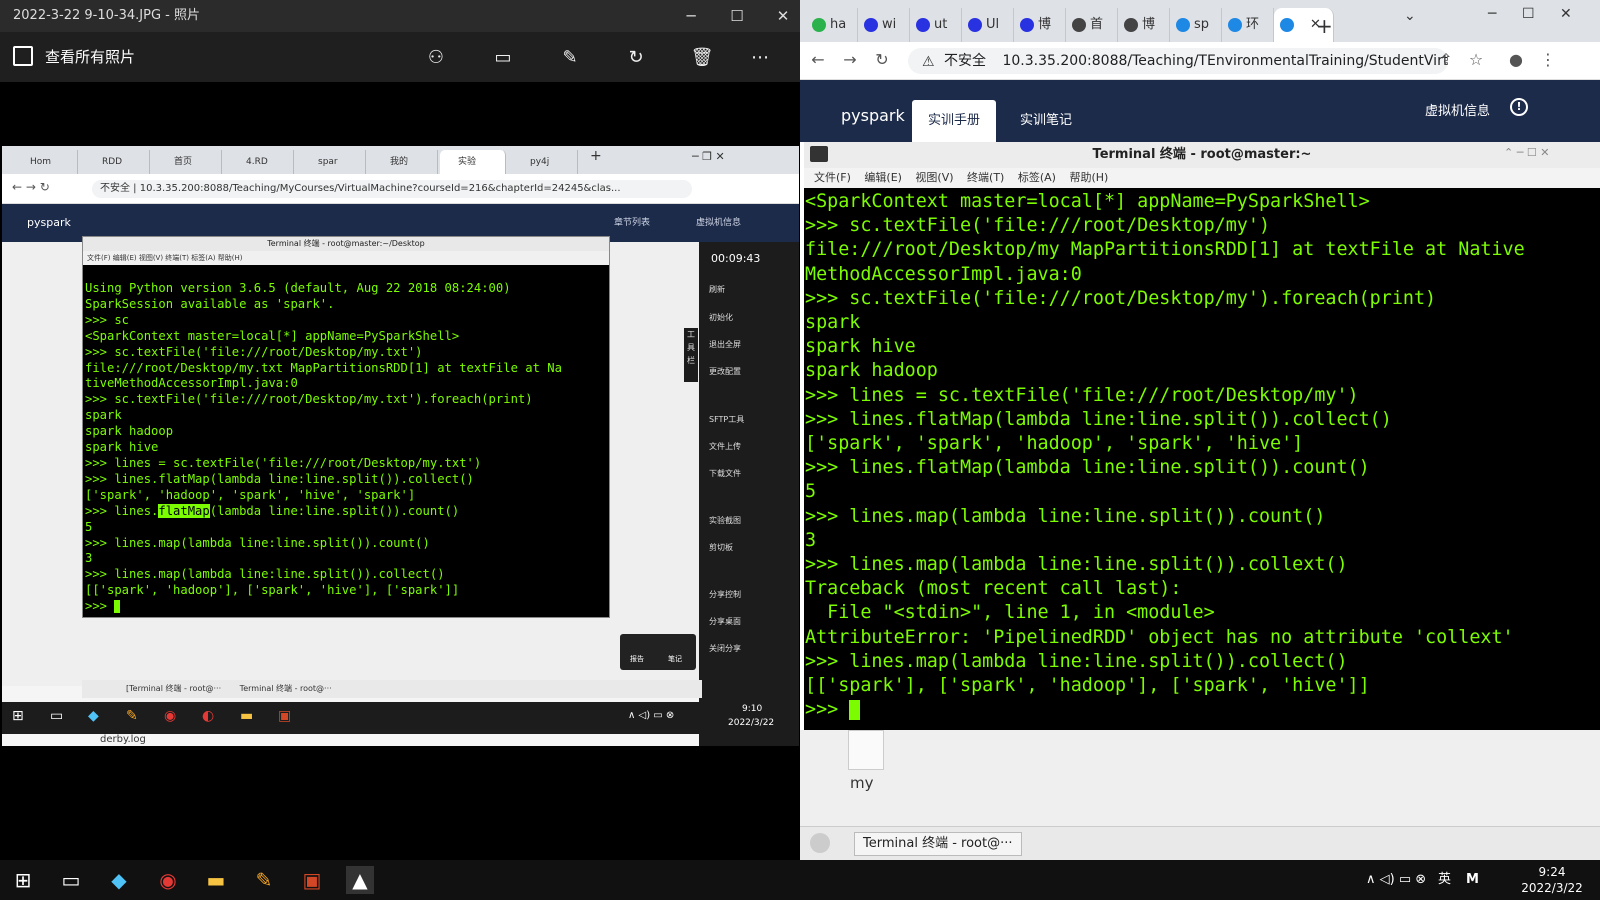  What do you see at coordinates (400, 57) in the screenshot?
I see `photos-toolbar: 查看所有照片` at bounding box center [400, 57].